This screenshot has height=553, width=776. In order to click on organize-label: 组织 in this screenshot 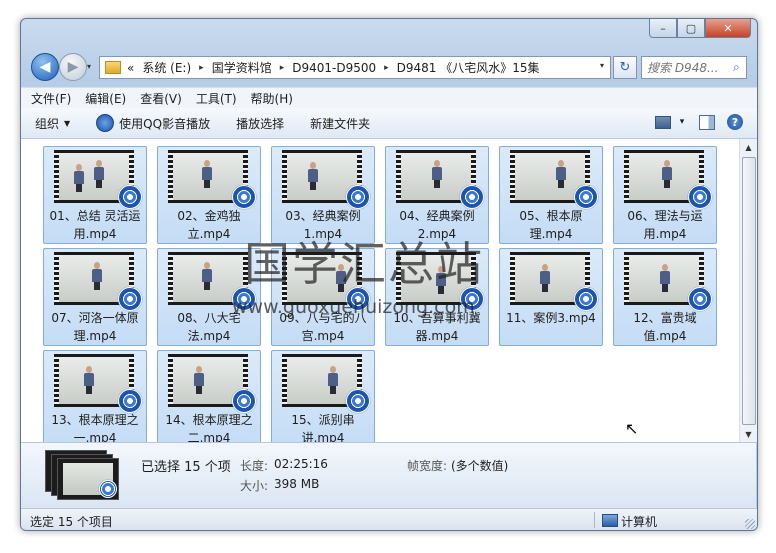, I will do `click(47, 123)`.